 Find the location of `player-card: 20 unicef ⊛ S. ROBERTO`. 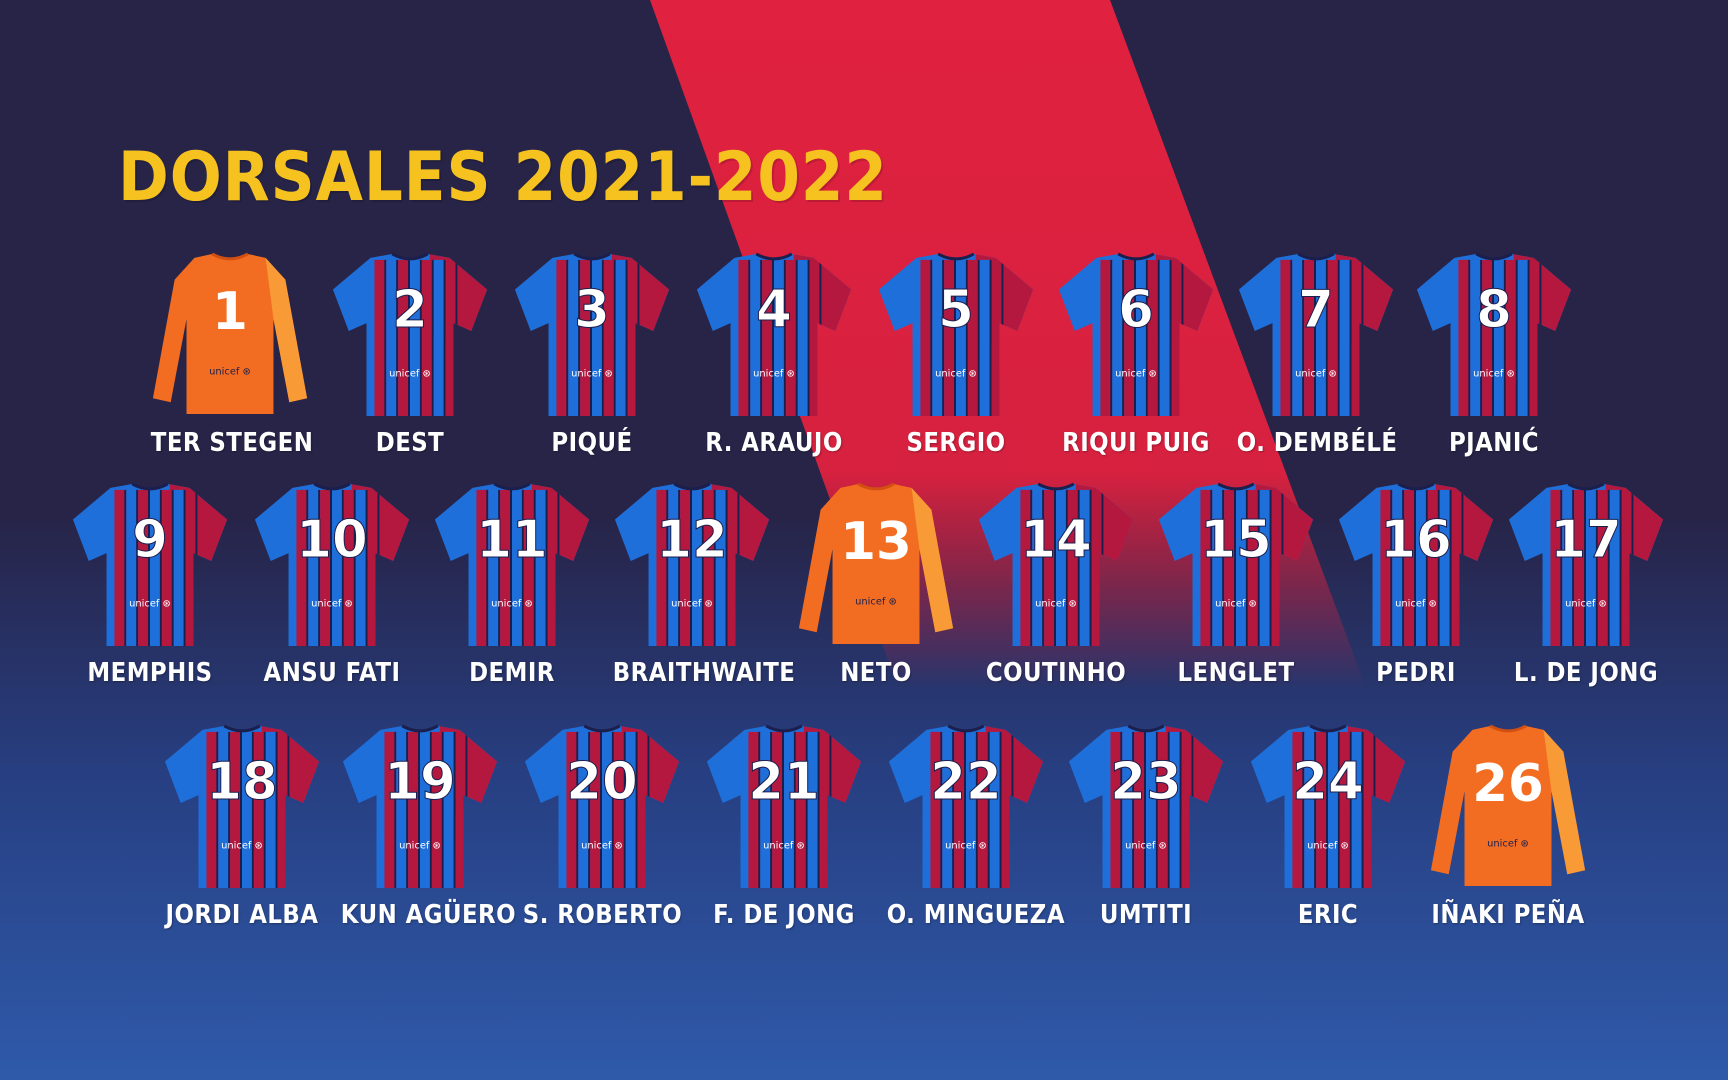

player-card: 20 unicef ⊛ S. ROBERTO is located at coordinates (602, 826).